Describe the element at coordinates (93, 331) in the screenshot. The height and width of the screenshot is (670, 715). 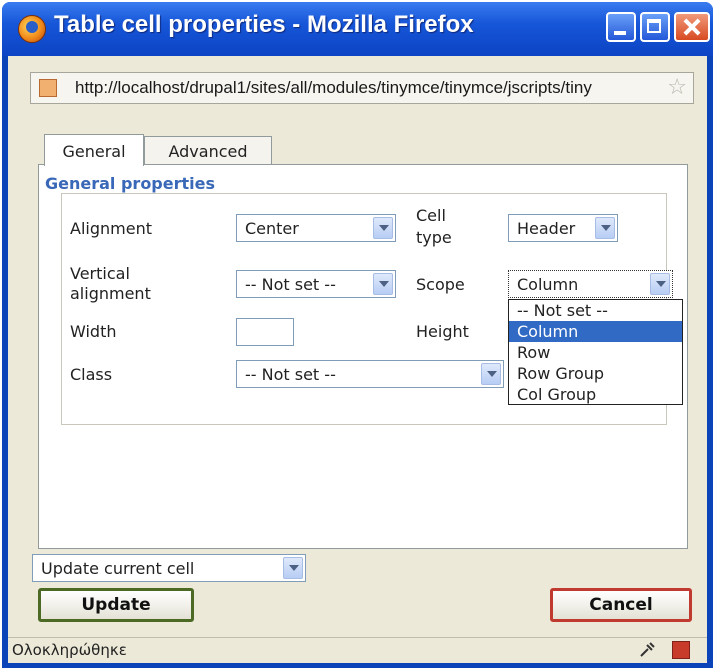
I see `width-label: Width` at that location.